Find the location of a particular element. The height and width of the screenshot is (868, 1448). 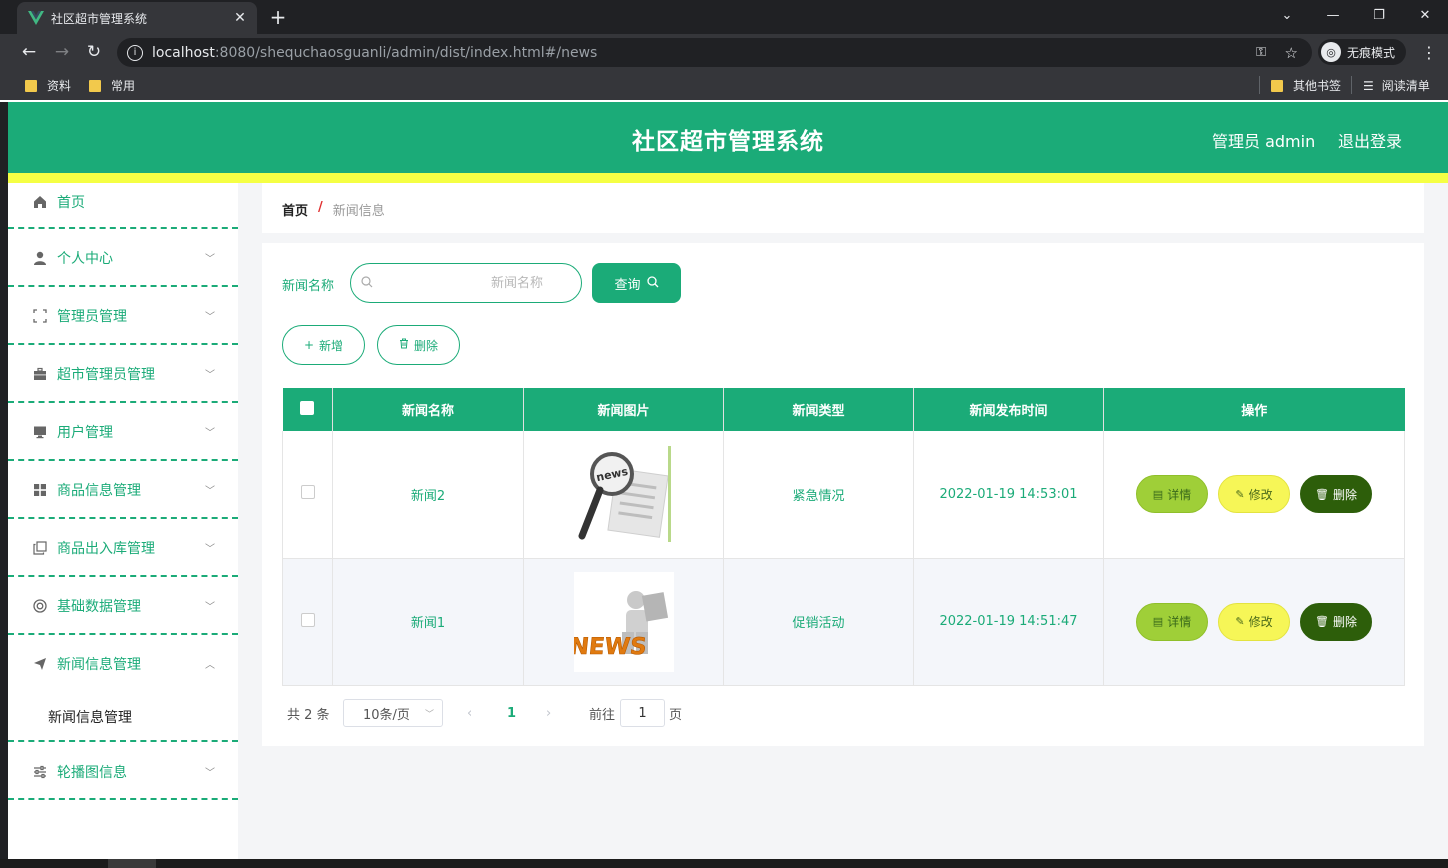

sidebar-item-market-admins: 超市管理员管理 ﹀ is located at coordinates (123, 373).